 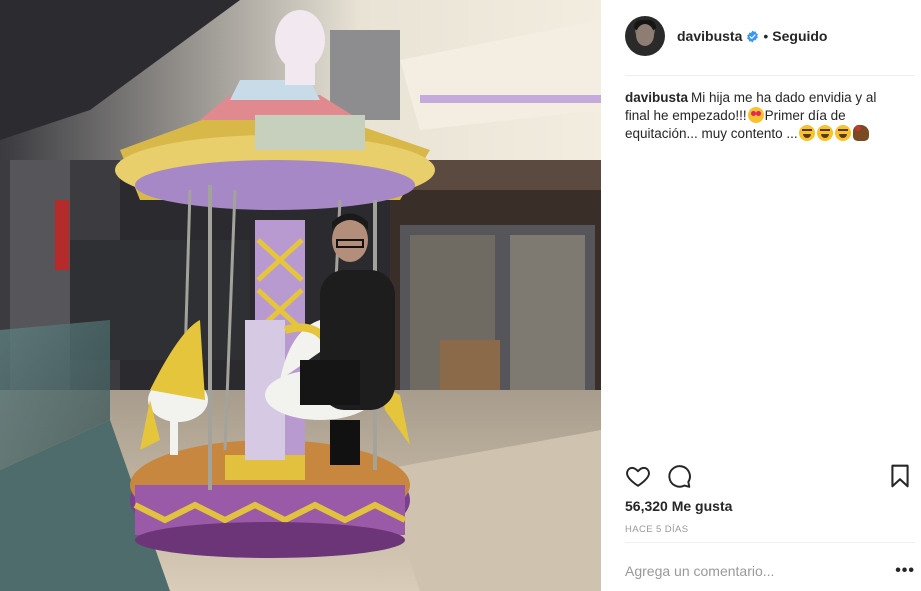 I want to click on post-timestamp: HACE 5 DÍAS, so click(x=657, y=529).